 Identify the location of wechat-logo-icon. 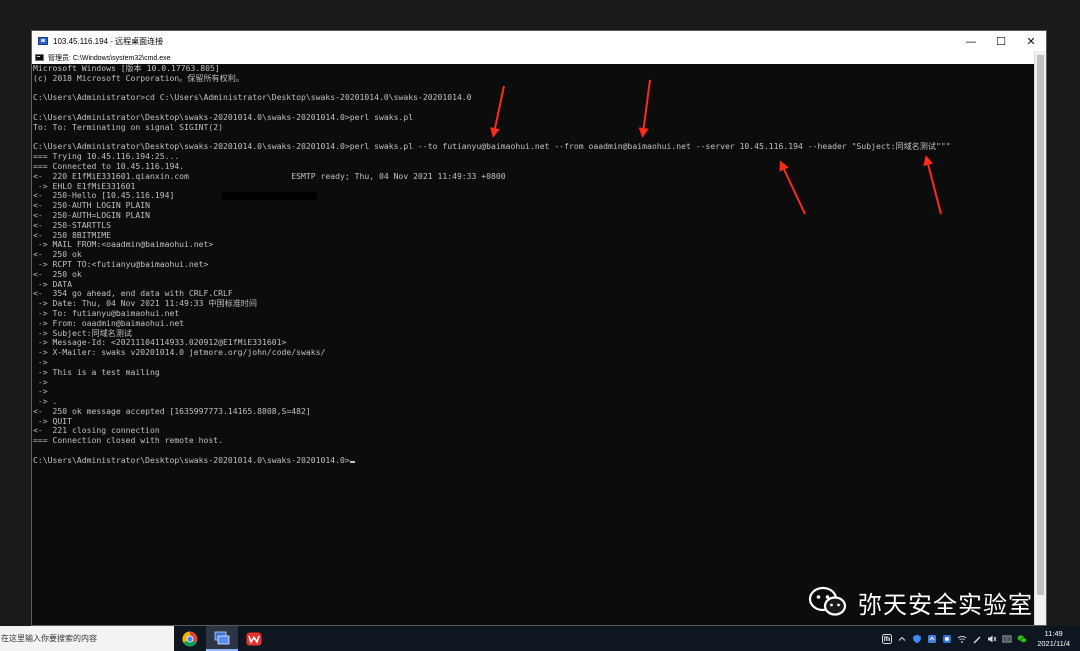
(827, 601).